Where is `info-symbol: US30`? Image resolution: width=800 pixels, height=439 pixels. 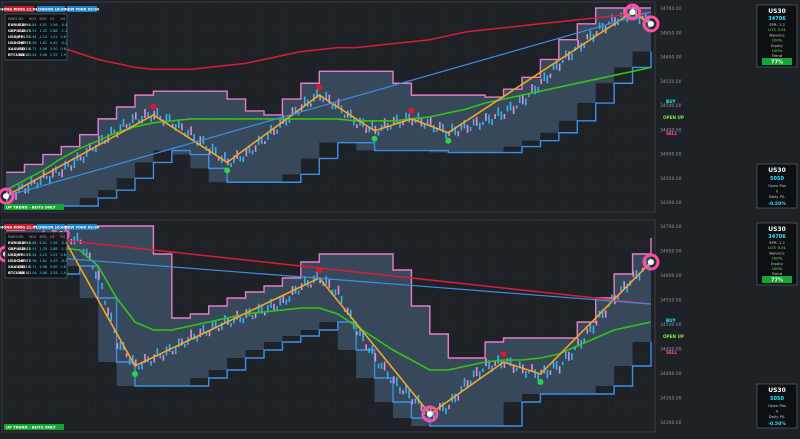 info-symbol: US30 is located at coordinates (777, 229).